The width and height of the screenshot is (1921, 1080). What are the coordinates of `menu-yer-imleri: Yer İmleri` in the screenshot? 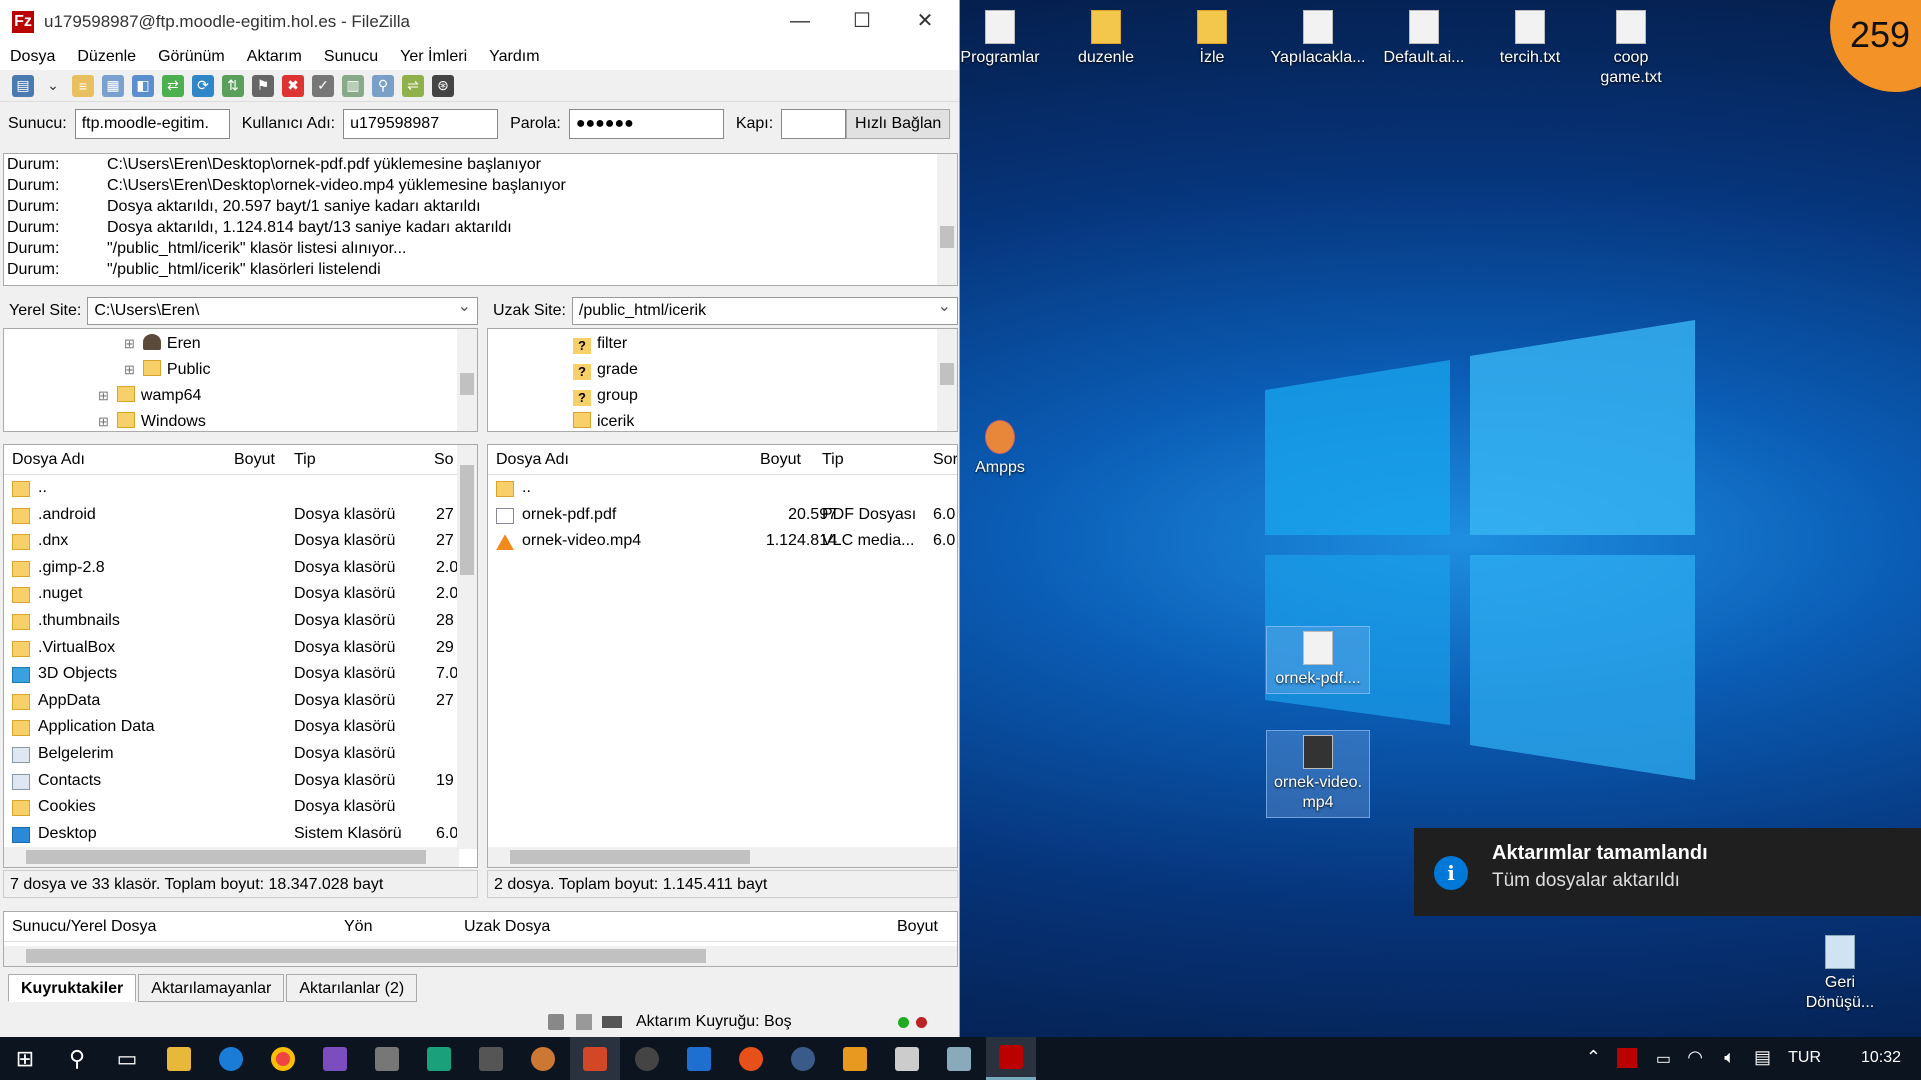 It's located at (433, 57).